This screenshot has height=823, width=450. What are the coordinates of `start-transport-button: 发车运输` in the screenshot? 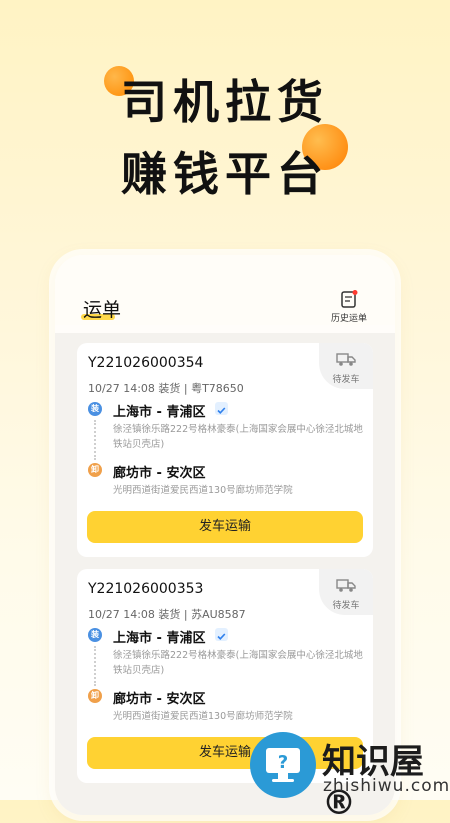 It's located at (225, 527).